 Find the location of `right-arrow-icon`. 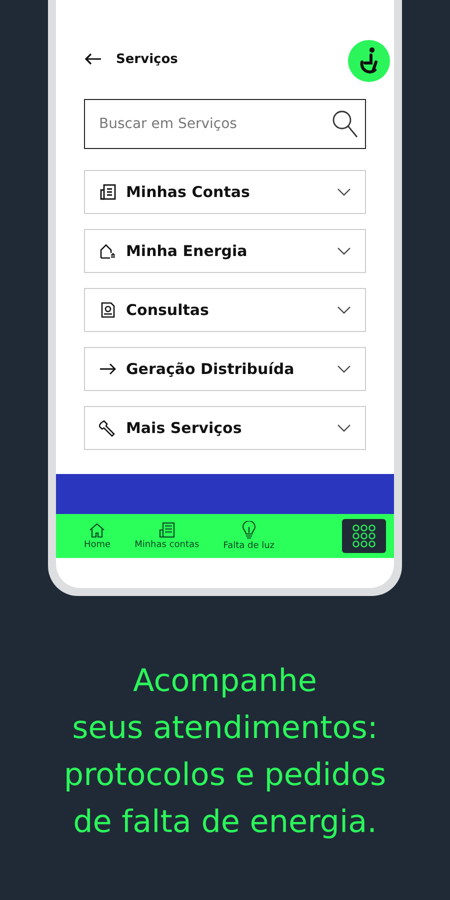

right-arrow-icon is located at coordinates (108, 369).